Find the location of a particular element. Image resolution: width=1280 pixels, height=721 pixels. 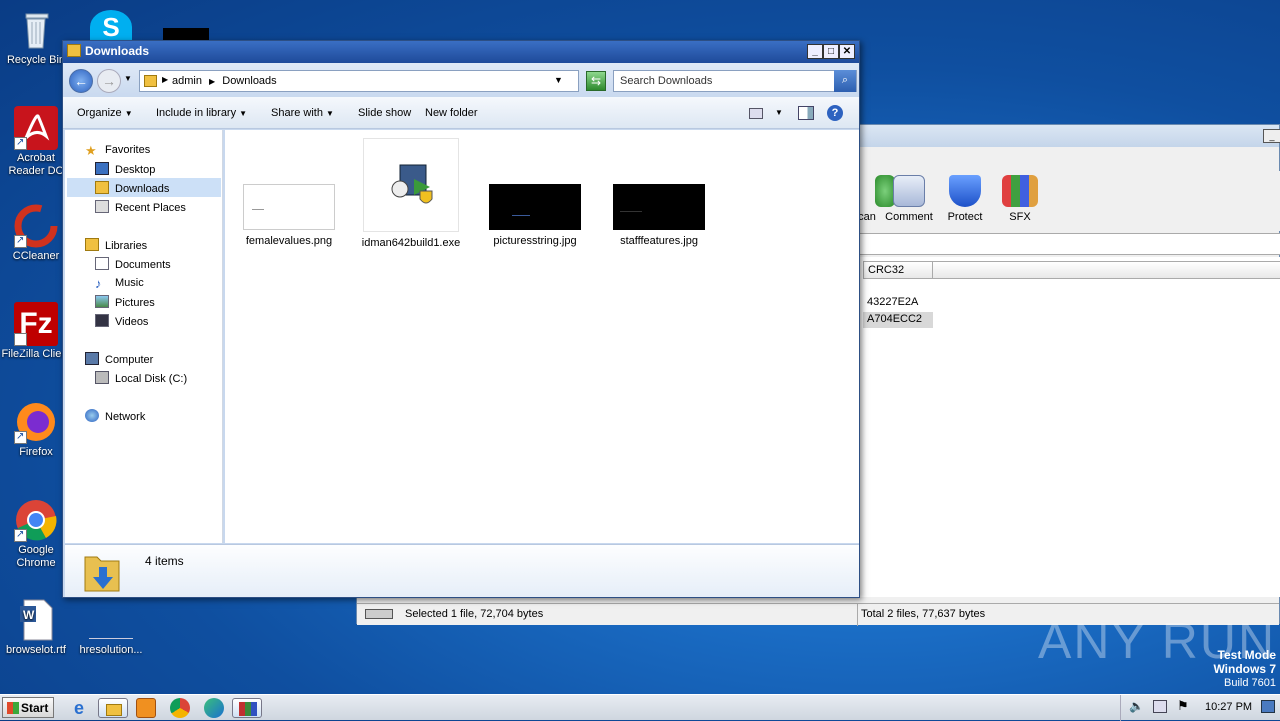

media-player-icon is located at coordinates (146, 708).